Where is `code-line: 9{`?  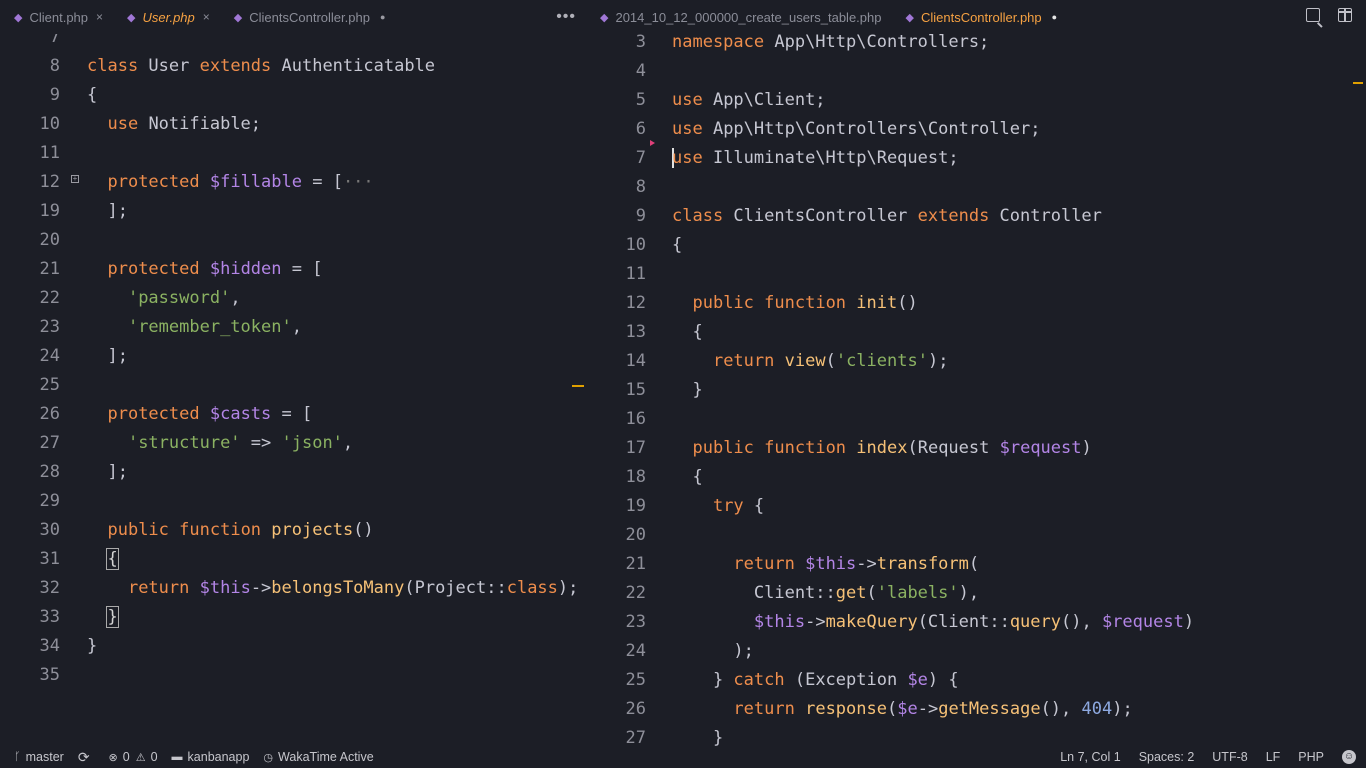 code-line: 9{ is located at coordinates (289, 95).